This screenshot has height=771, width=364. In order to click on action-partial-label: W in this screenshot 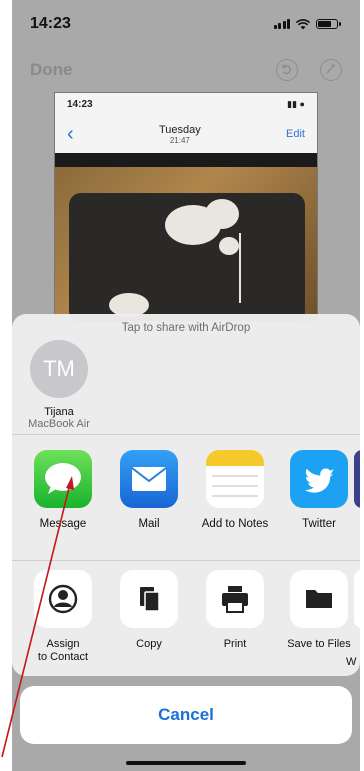, I will do `click(351, 662)`.